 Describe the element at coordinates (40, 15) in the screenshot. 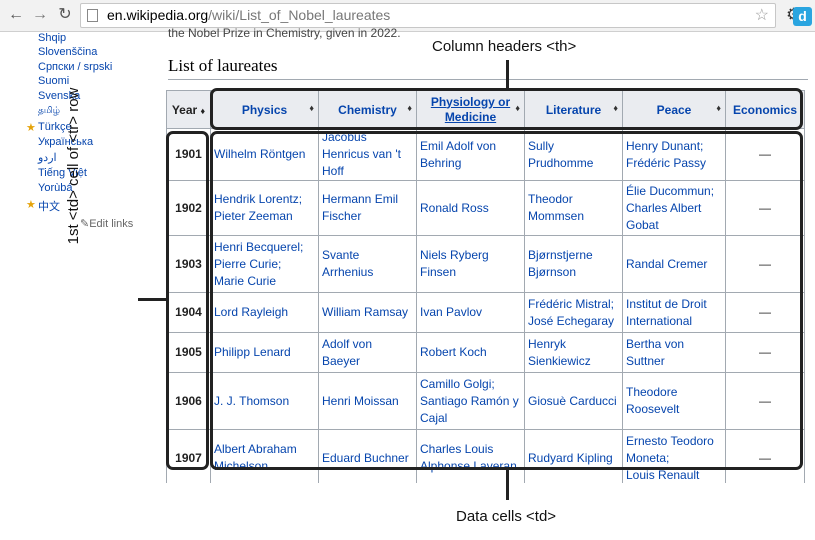

I see `forward-arrow-icon: →` at that location.